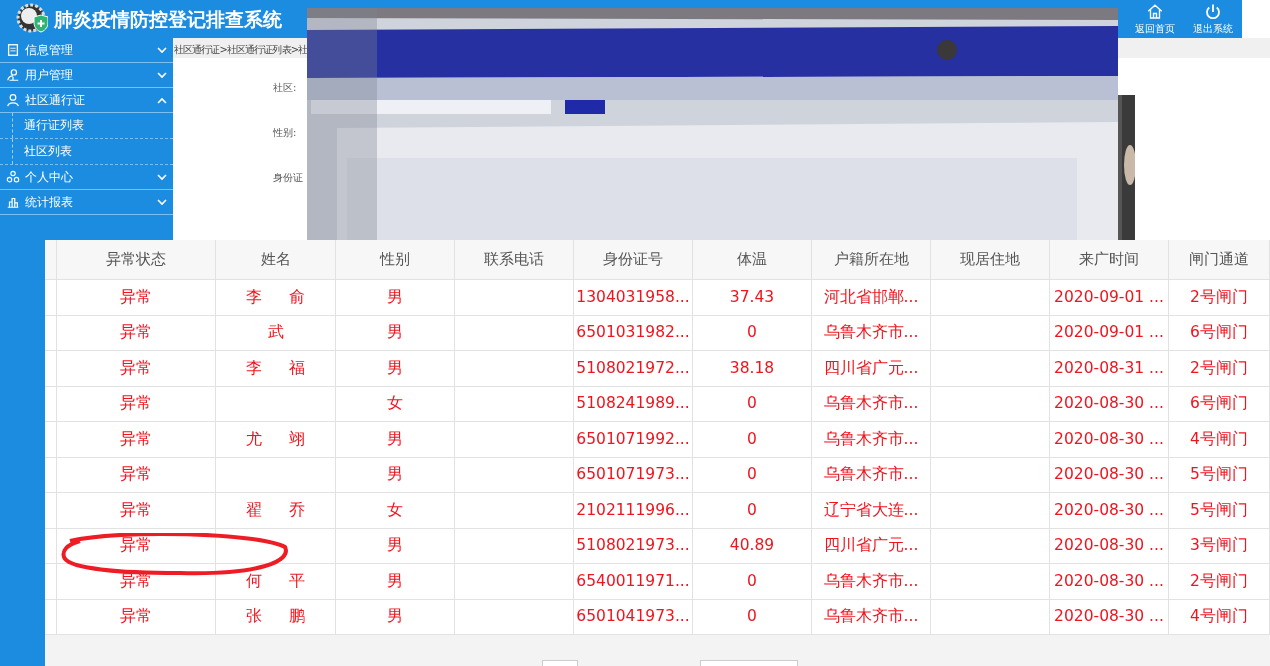  Describe the element at coordinates (32, 19) in the screenshot. I see `logo-icon` at that location.